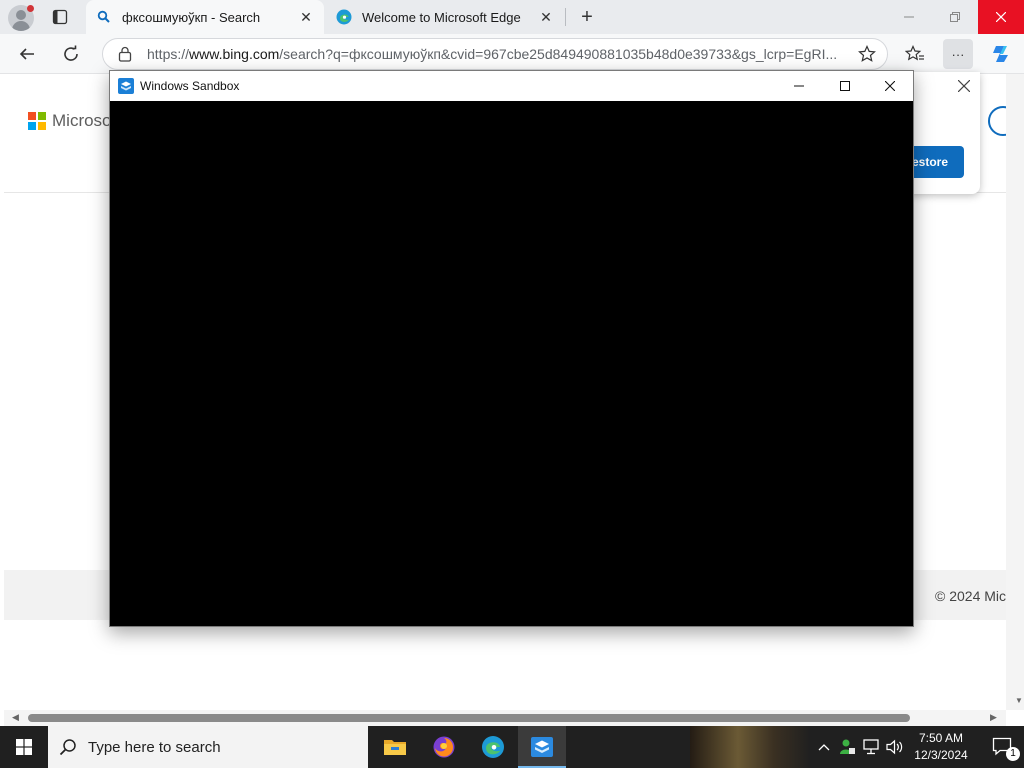 This screenshot has height=768, width=1024. I want to click on lock-icon, so click(125, 54).